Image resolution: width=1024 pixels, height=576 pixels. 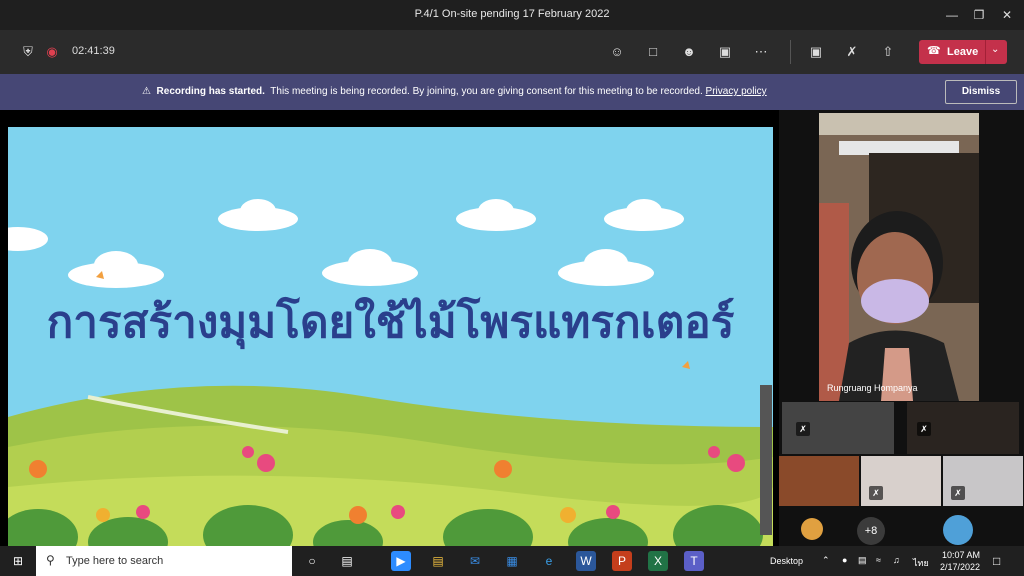 I want to click on speaker-video: Rungruang Hompanya, so click(x=899, y=257).